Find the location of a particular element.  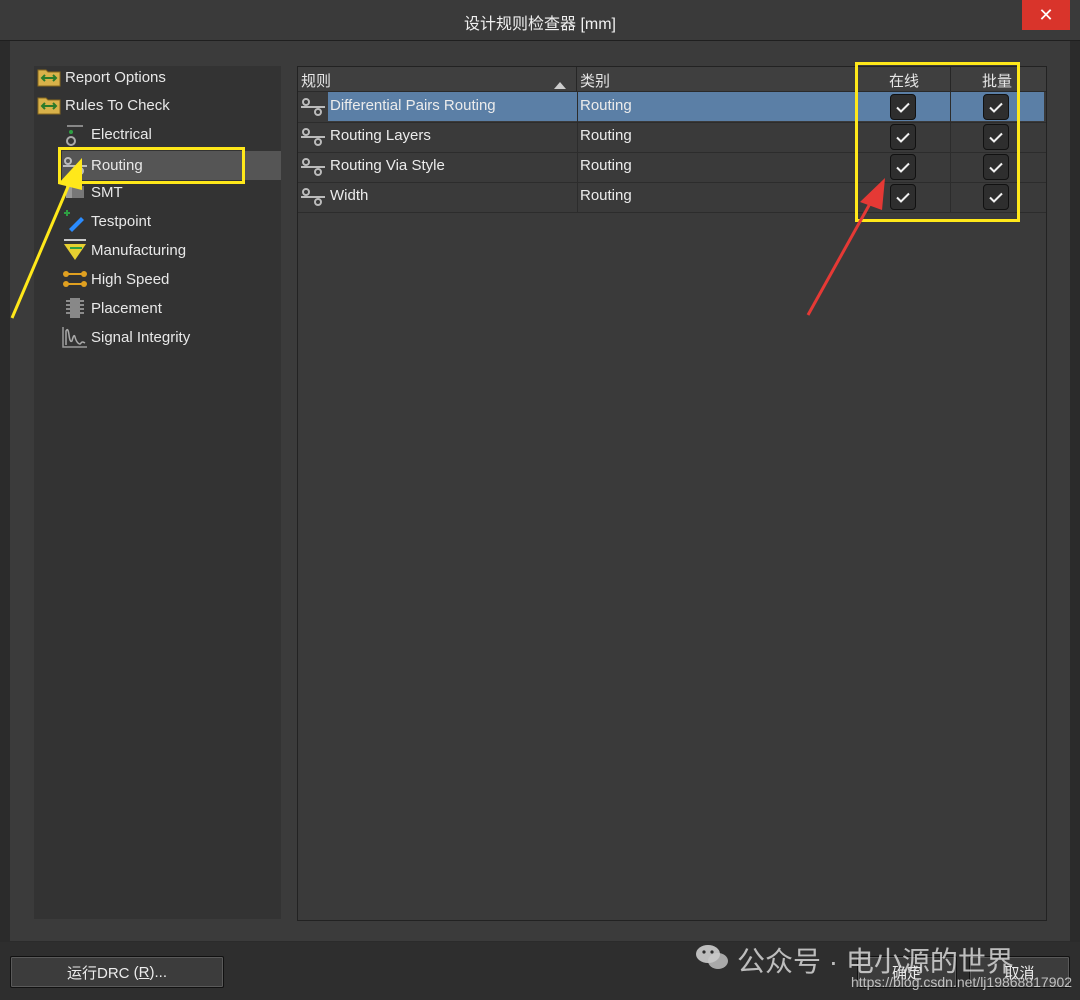

tree-item-label: Manufacturing is located at coordinates (139, 250).